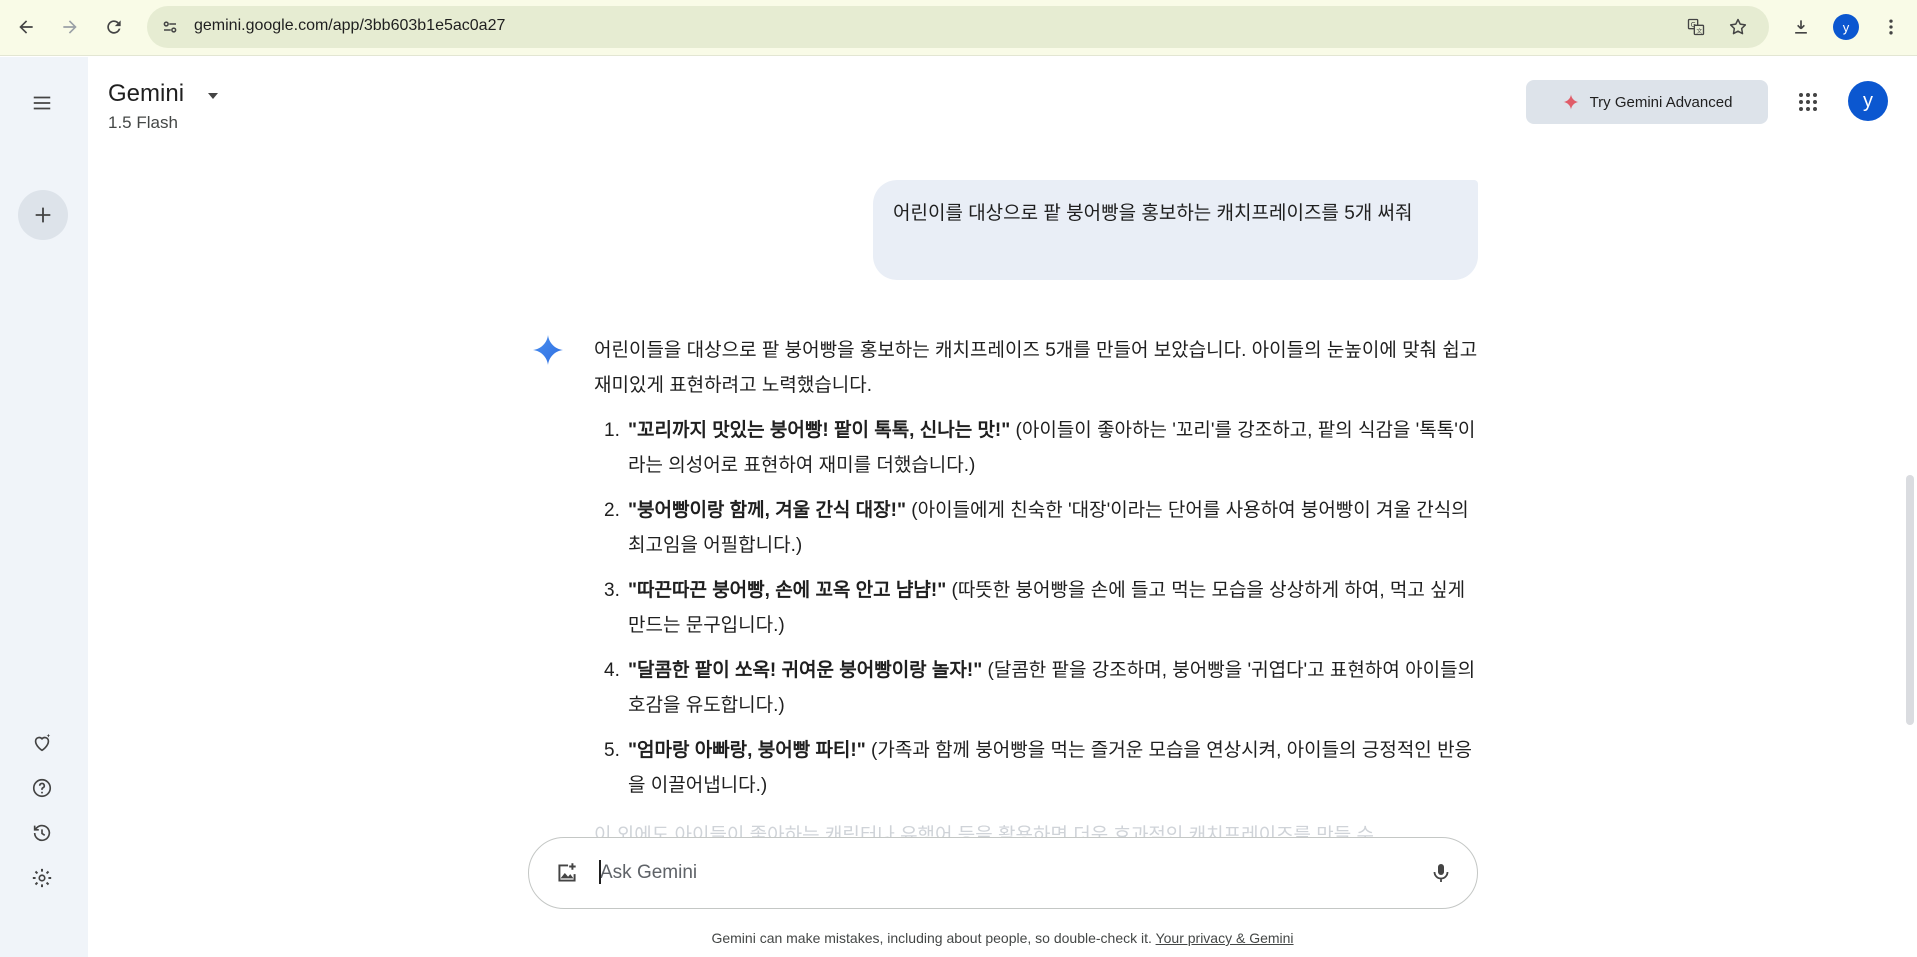 The image size is (1917, 957). Describe the element at coordinates (114, 27) in the screenshot. I see `reload-icon` at that location.